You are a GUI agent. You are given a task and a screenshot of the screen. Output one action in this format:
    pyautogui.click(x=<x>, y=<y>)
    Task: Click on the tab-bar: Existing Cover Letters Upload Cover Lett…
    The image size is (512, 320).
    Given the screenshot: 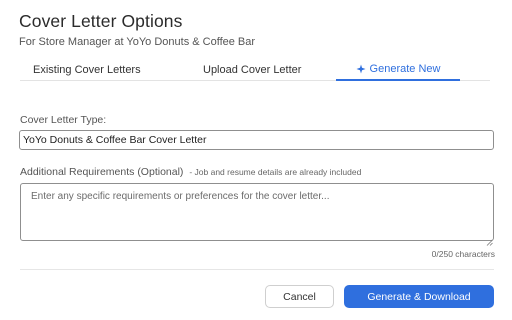 What is the action you would take?
    pyautogui.click(x=255, y=69)
    